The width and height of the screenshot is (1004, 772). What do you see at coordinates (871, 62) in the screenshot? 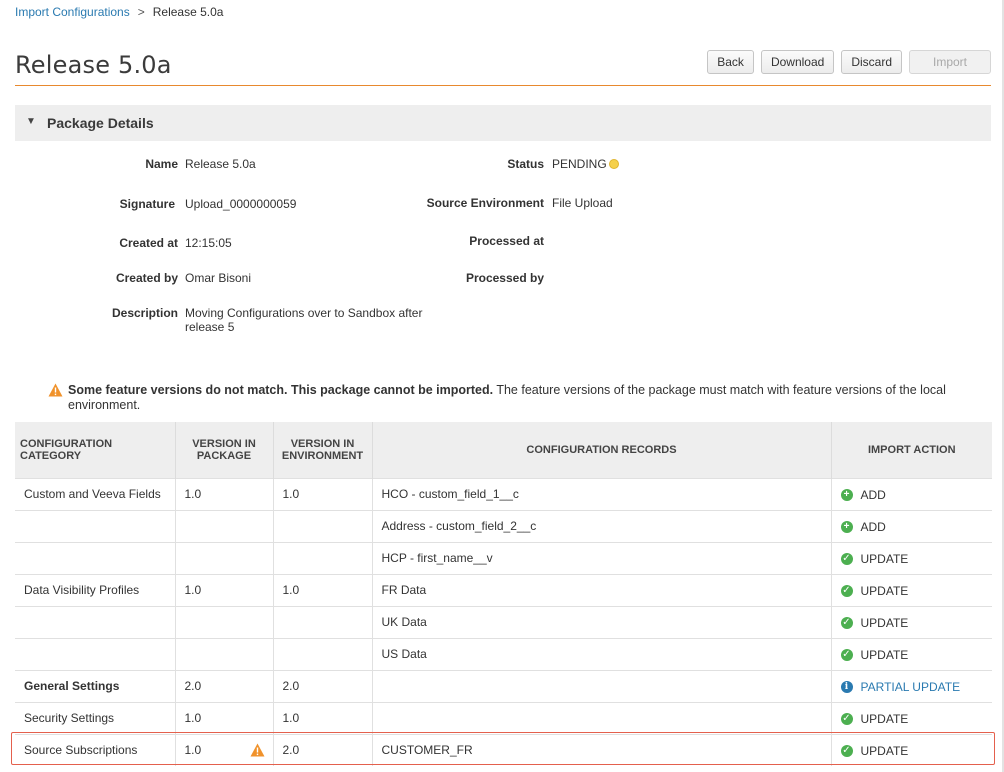
I see `discard-button: Discard` at bounding box center [871, 62].